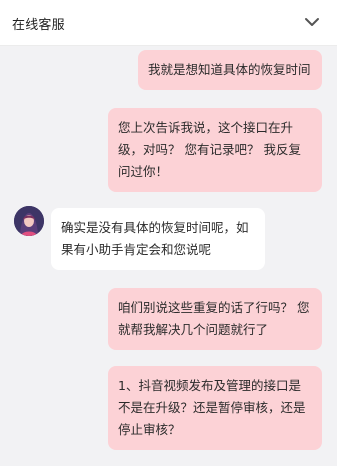  I want to click on message-text: 1、抖音视频发布及管理的接口是不是在升级？还是暂停审核，还是停止审核？, so click(212, 407).